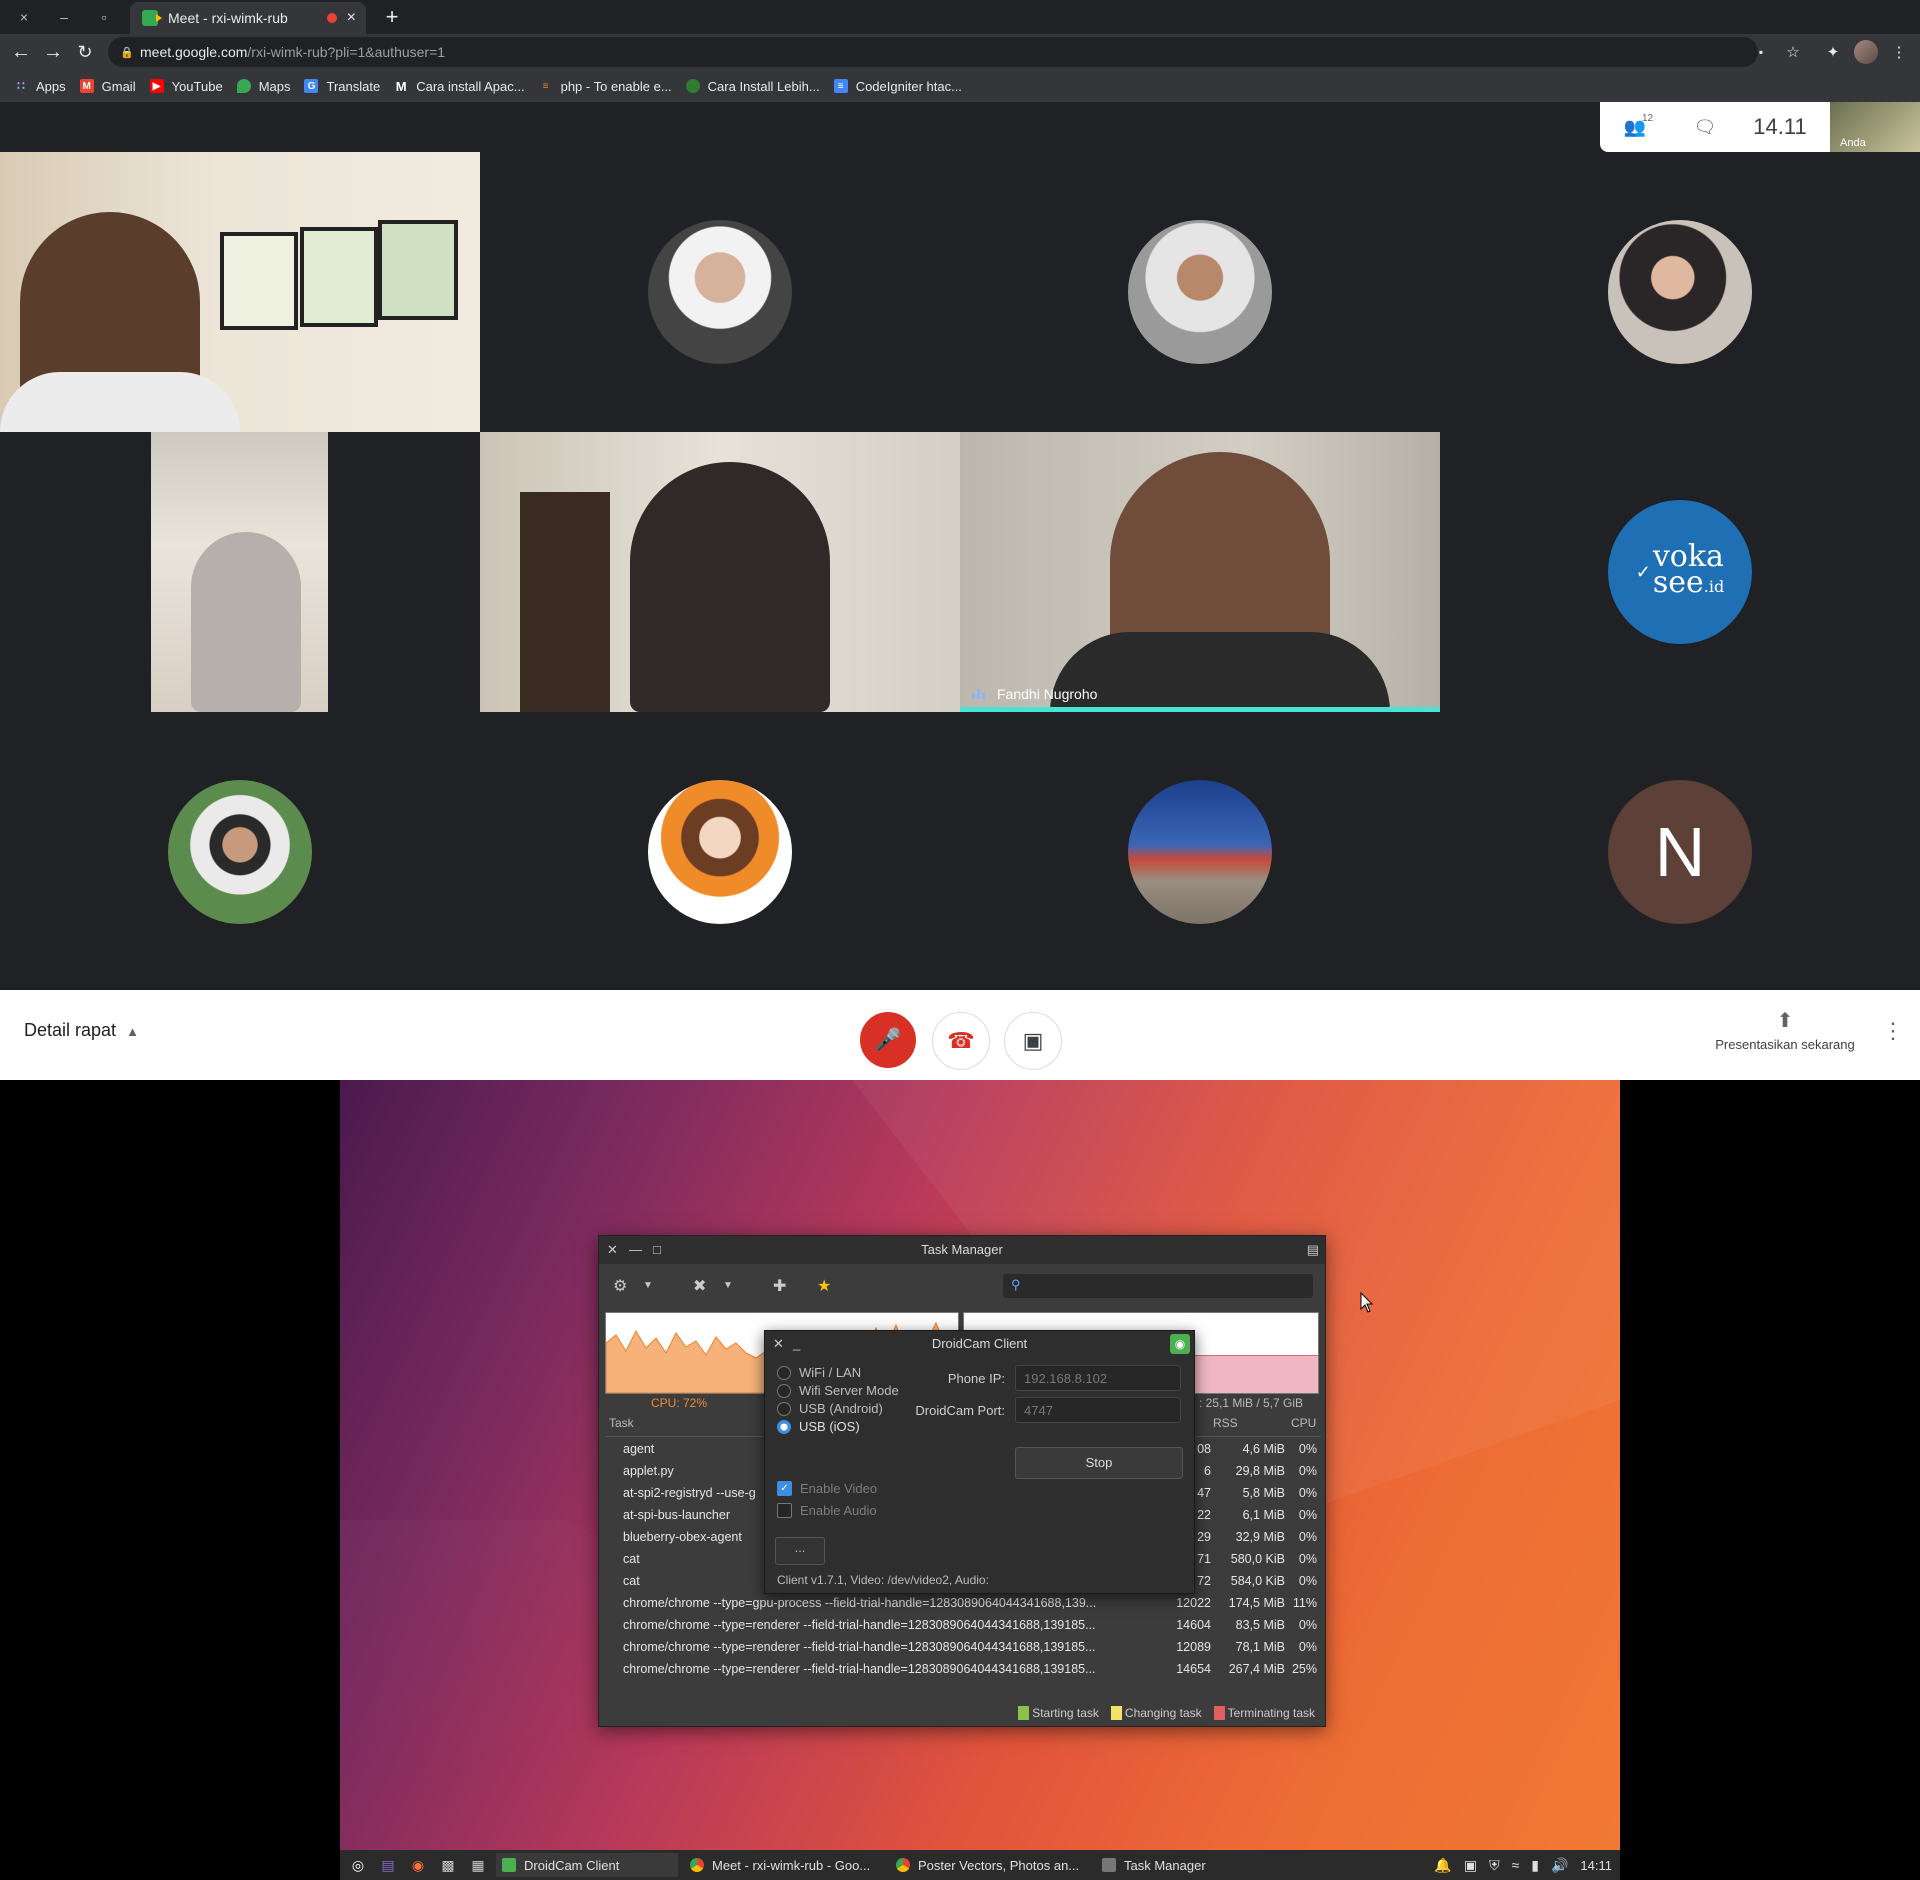 Image resolution: width=1920 pixels, height=1880 pixels. Describe the element at coordinates (1875, 127) in the screenshot. I see `self-view-tile: Anda` at that location.